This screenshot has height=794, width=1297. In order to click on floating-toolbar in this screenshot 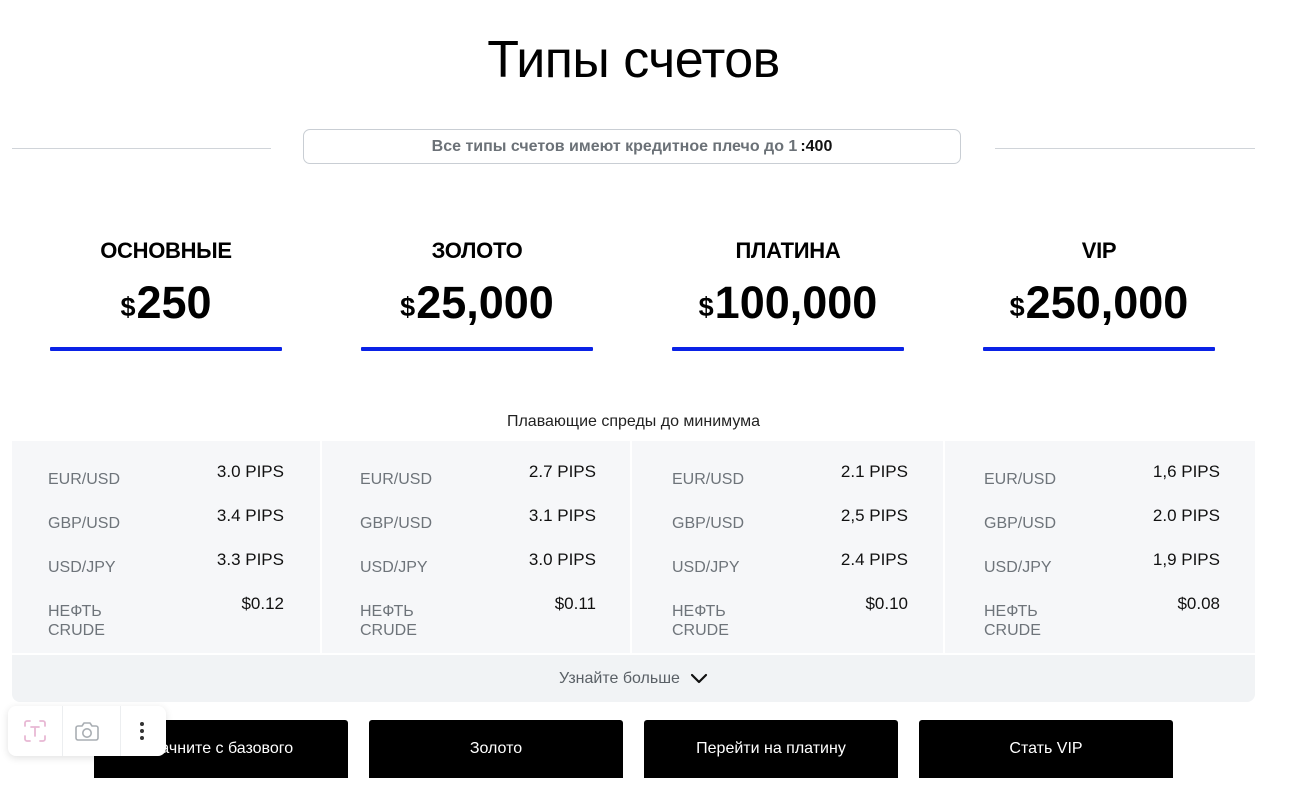, I will do `click(87, 731)`.